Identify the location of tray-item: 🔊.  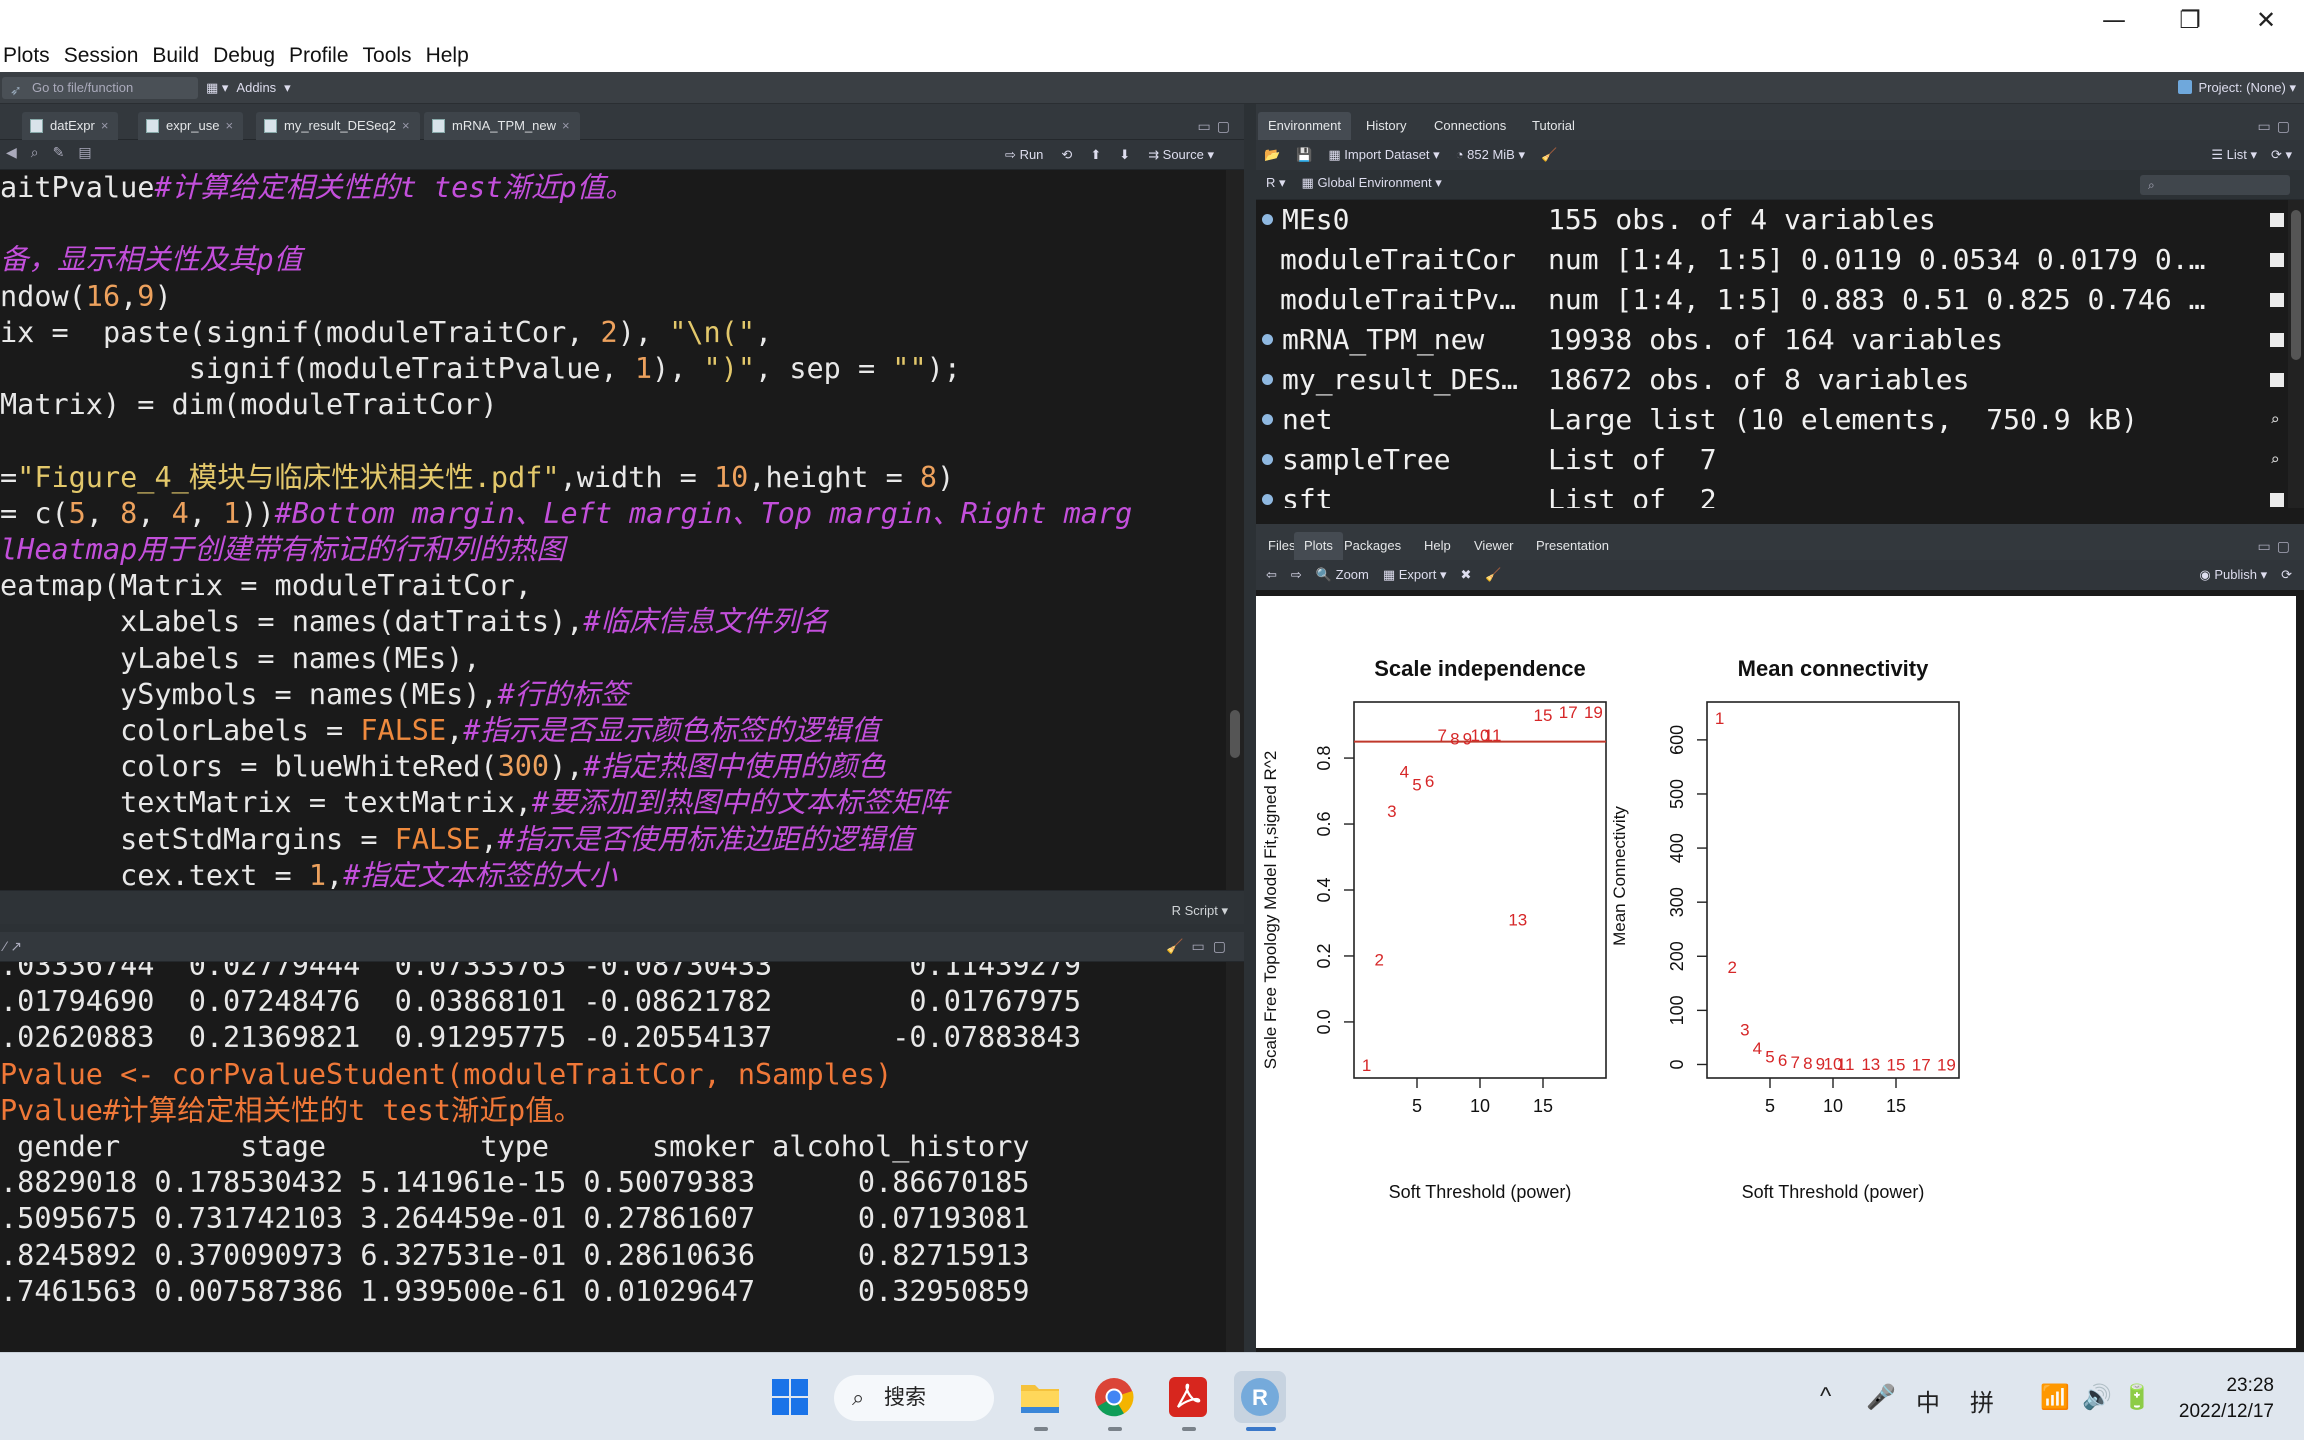
(2097, 1397).